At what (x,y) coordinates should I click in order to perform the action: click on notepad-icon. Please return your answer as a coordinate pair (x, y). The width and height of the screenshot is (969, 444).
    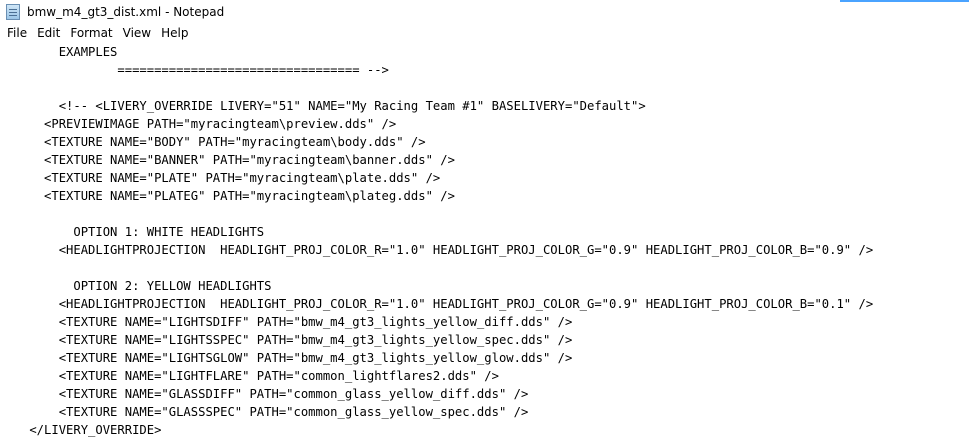
    Looking at the image, I should click on (13, 12).